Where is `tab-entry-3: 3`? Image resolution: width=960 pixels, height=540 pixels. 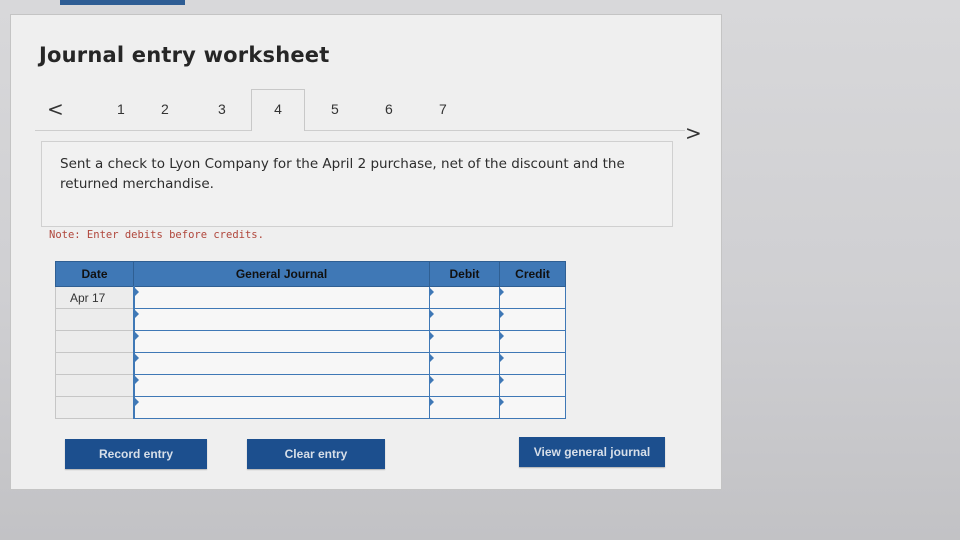 tab-entry-3: 3 is located at coordinates (222, 109).